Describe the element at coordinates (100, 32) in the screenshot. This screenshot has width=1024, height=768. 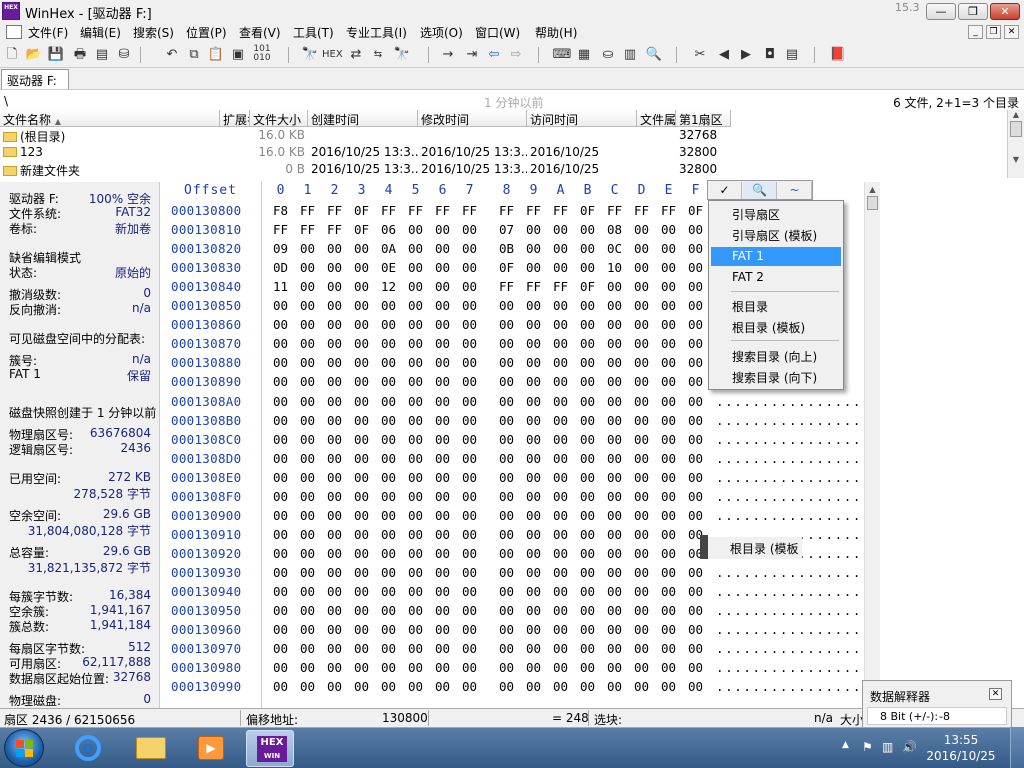
I see `menu-edit: 编辑(E)` at that location.